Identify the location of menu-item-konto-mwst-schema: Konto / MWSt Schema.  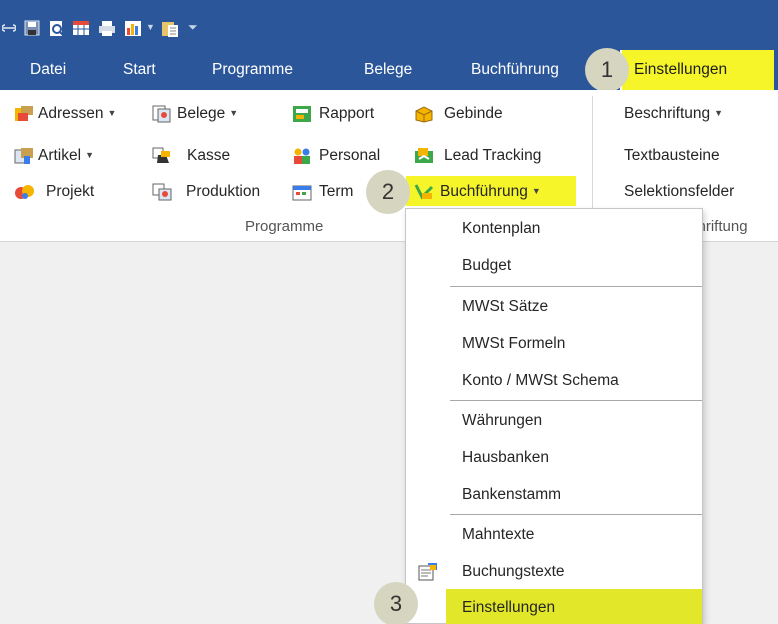
(554, 380).